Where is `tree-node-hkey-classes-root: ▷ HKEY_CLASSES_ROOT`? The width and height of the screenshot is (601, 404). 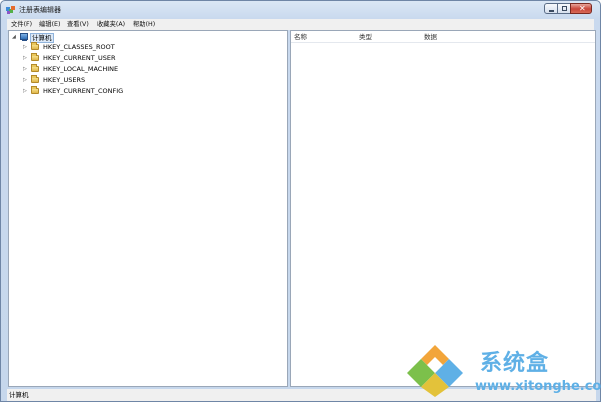 tree-node-hkey-classes-root: ▷ HKEY_CLASSES_ROOT is located at coordinates (98, 47).